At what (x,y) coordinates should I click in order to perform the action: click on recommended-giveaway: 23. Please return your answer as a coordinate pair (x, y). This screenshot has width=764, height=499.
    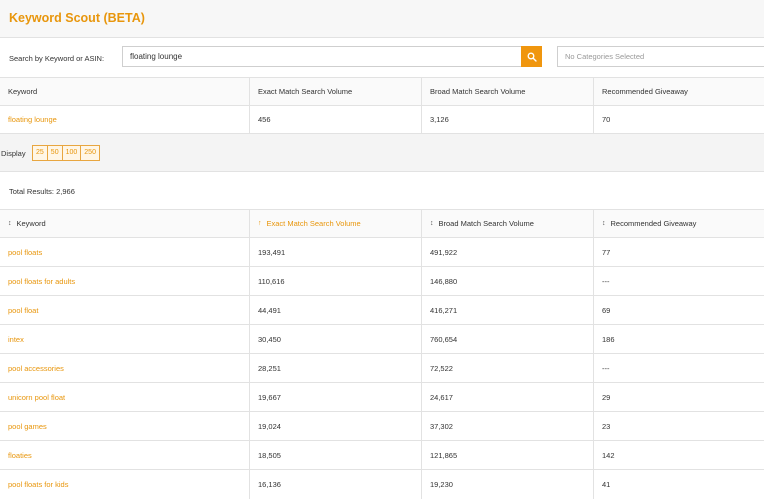
    Looking at the image, I should click on (606, 426).